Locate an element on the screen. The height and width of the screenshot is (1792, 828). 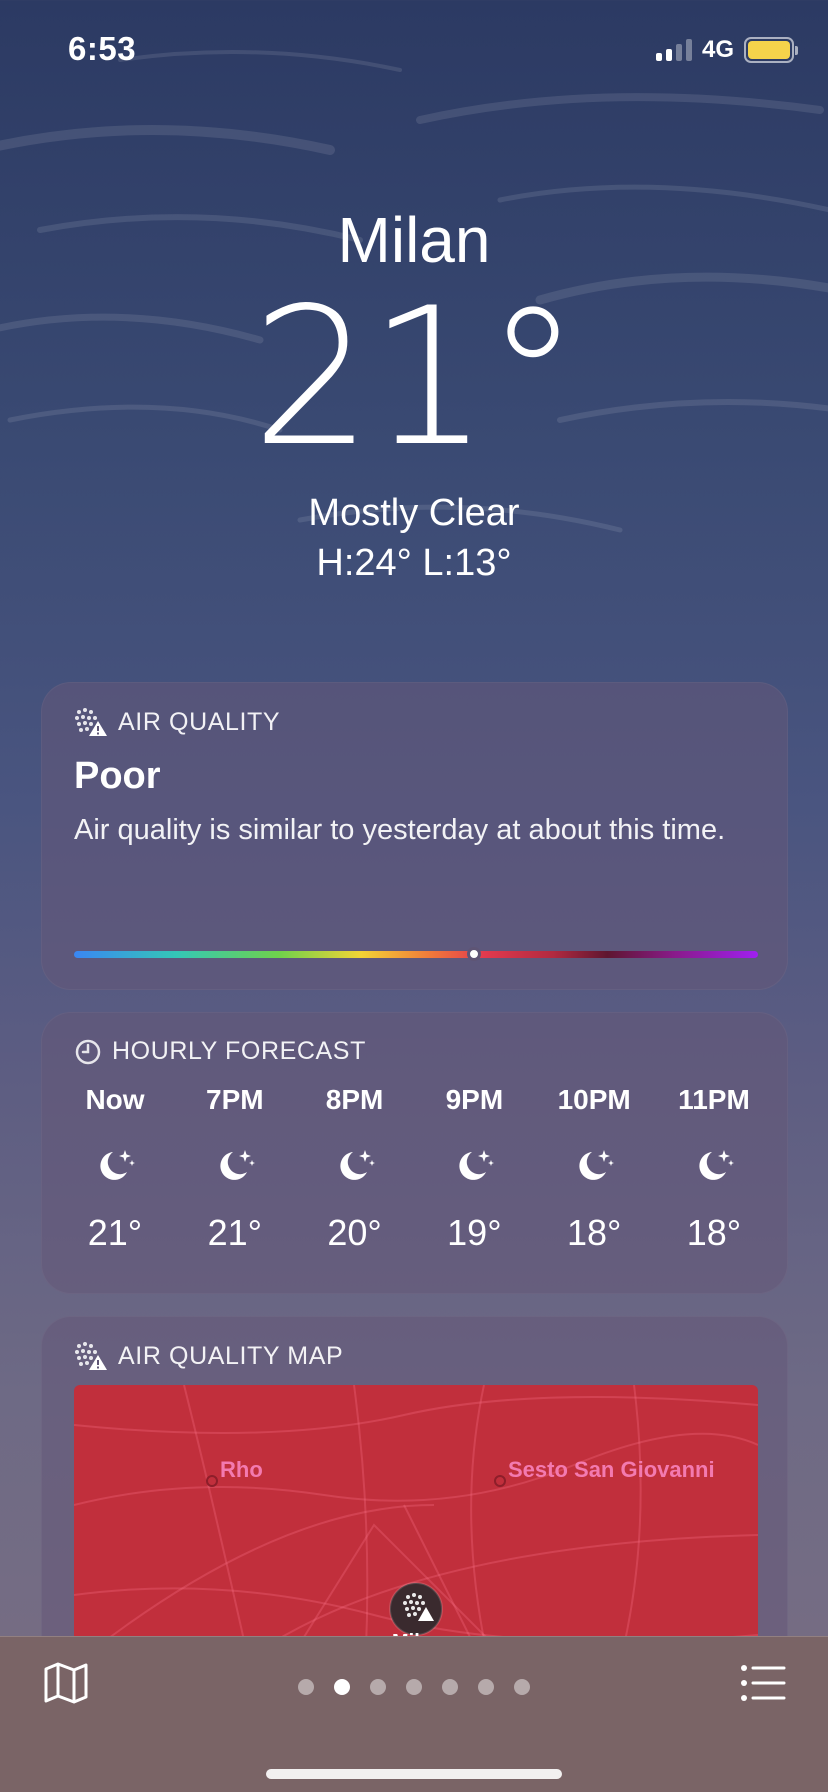
page-indicator is located at coordinates (414, 1687).